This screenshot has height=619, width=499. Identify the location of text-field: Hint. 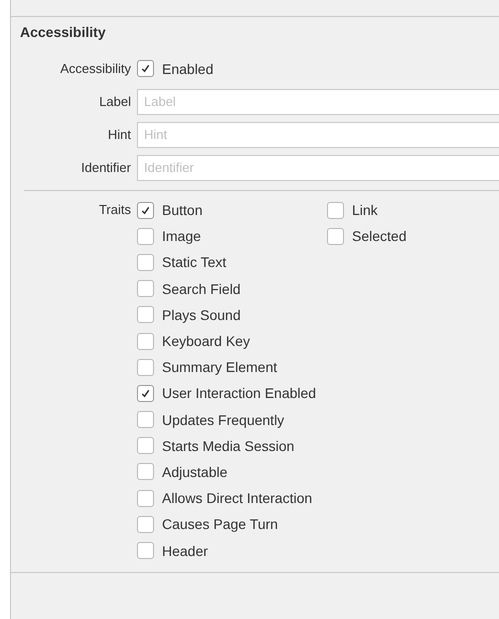
(318, 135).